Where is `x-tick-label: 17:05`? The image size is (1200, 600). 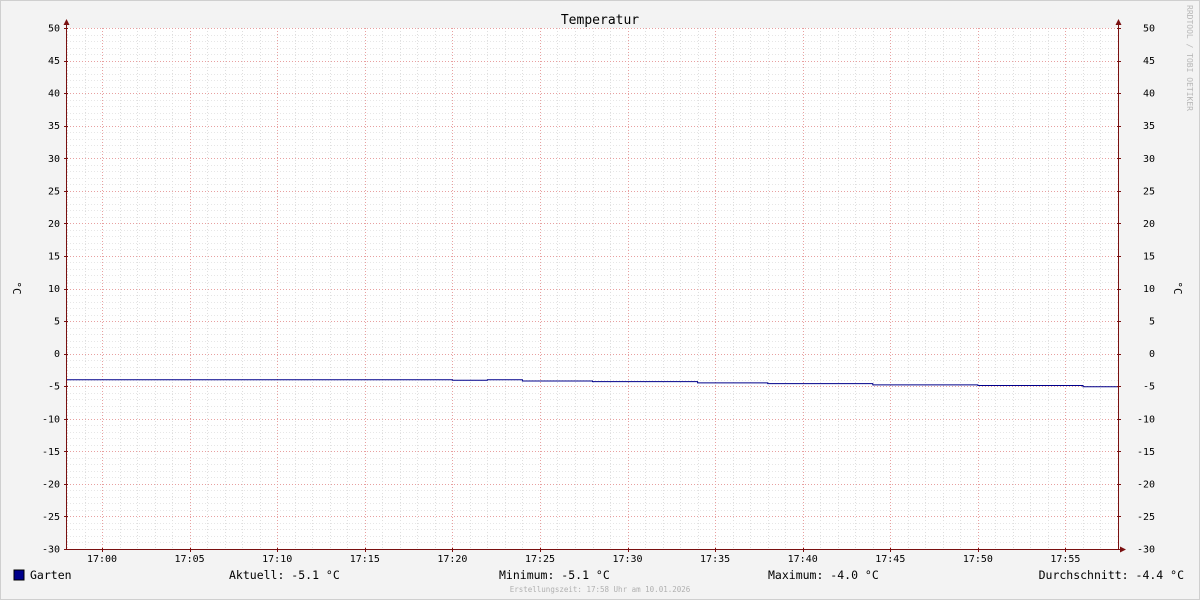 x-tick-label: 17:05 is located at coordinates (190, 559).